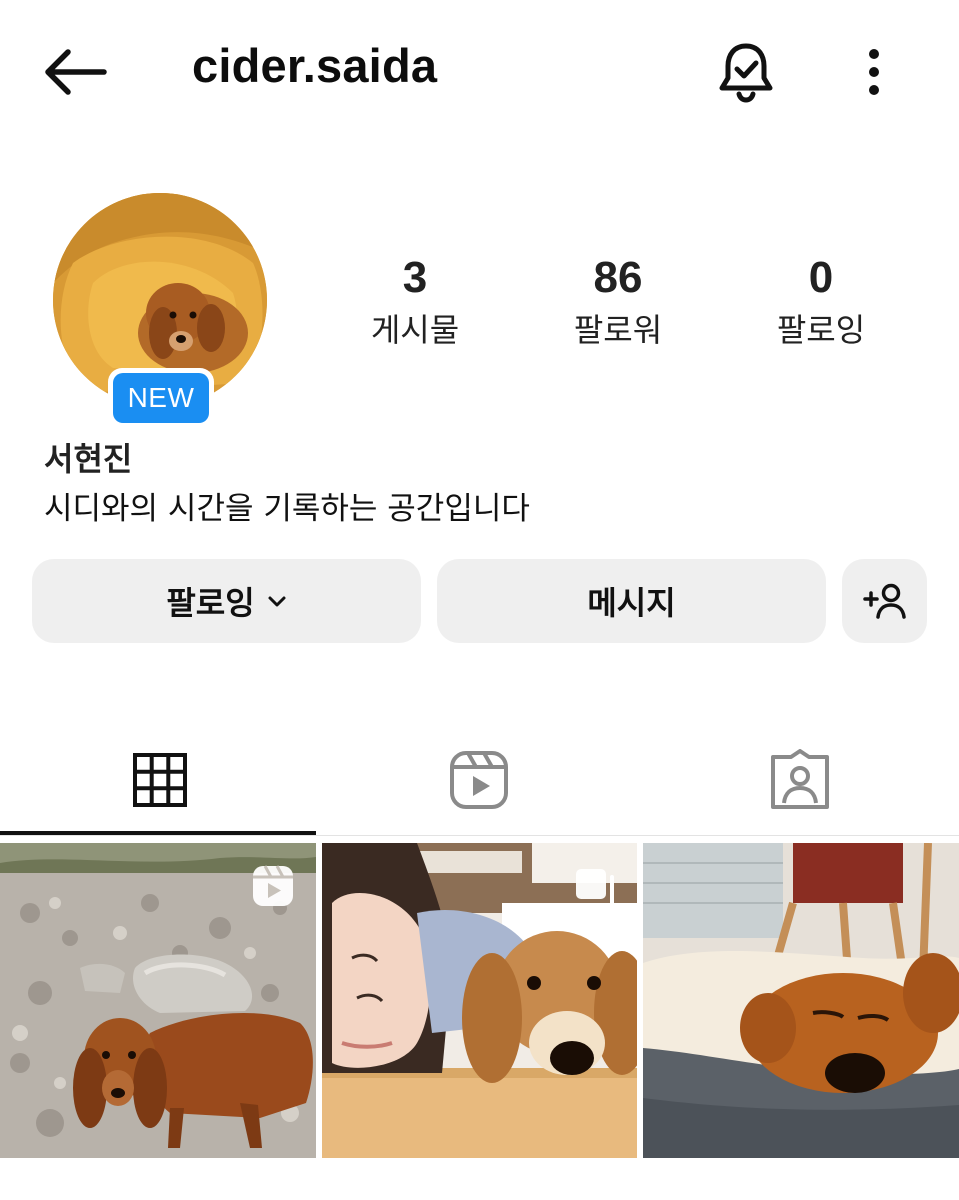 The width and height of the screenshot is (959, 1200). I want to click on chevron-down-icon, so click(277, 601).